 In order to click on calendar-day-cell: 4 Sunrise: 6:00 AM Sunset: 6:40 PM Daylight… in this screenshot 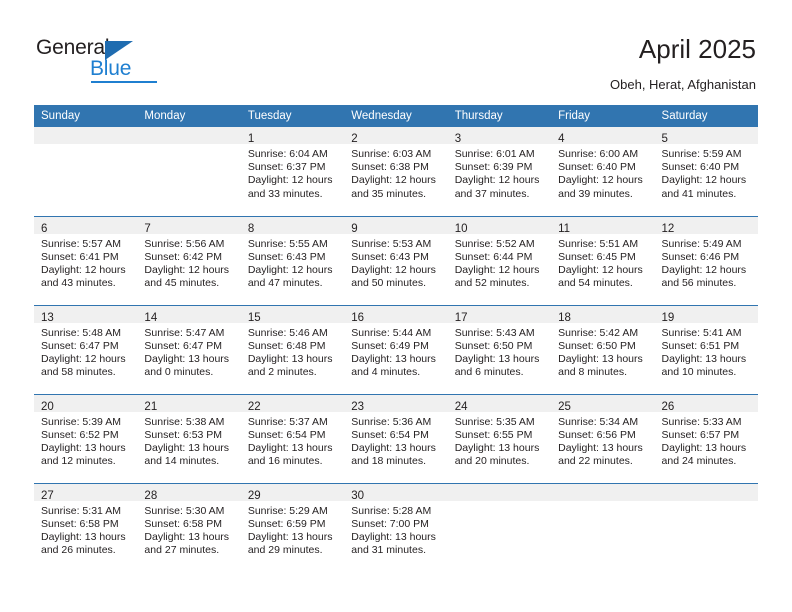, I will do `click(603, 171)`.